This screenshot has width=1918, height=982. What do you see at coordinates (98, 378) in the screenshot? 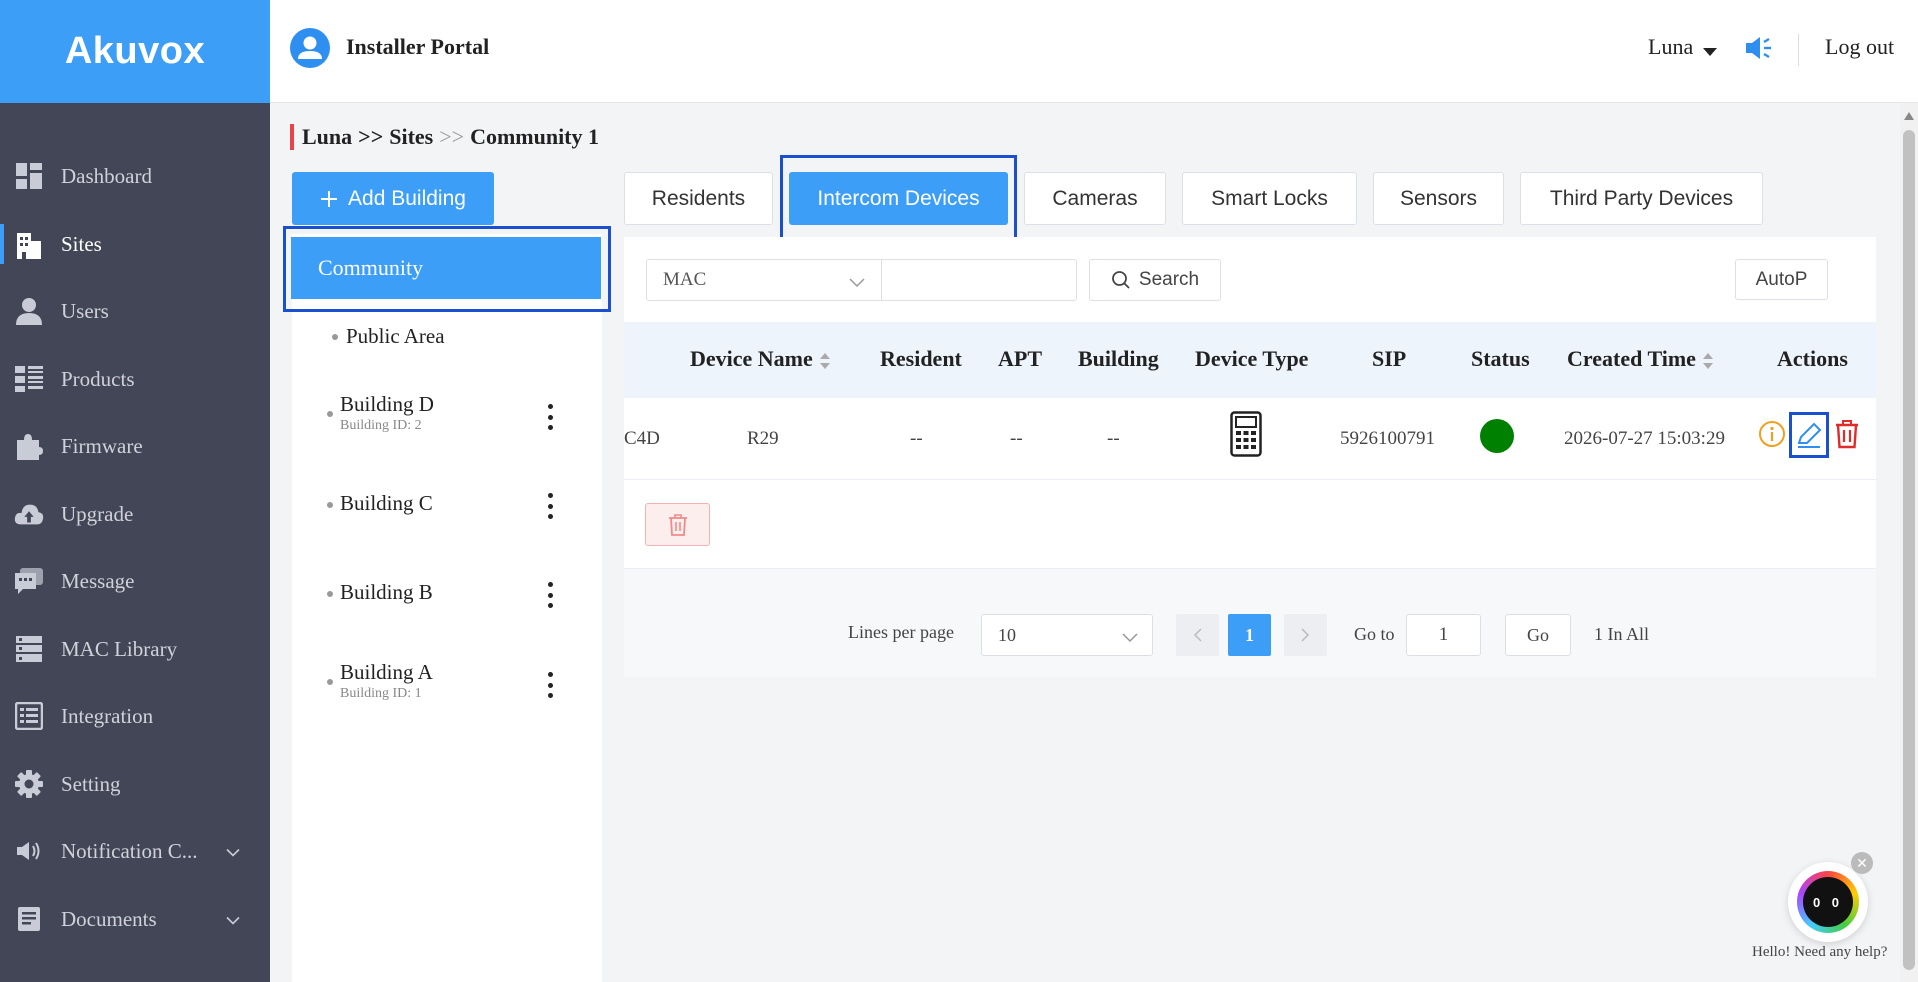
I see `sidebar-item-label: Products` at bounding box center [98, 378].